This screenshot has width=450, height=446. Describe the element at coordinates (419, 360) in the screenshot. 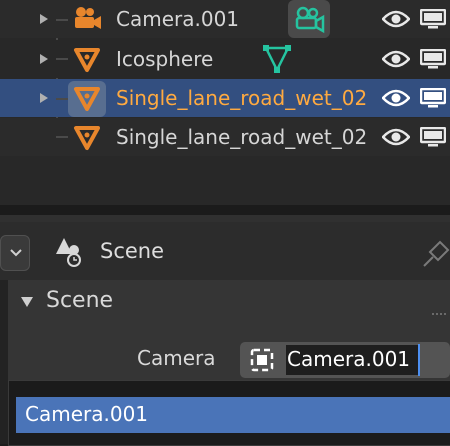

I see `text-caret` at that location.